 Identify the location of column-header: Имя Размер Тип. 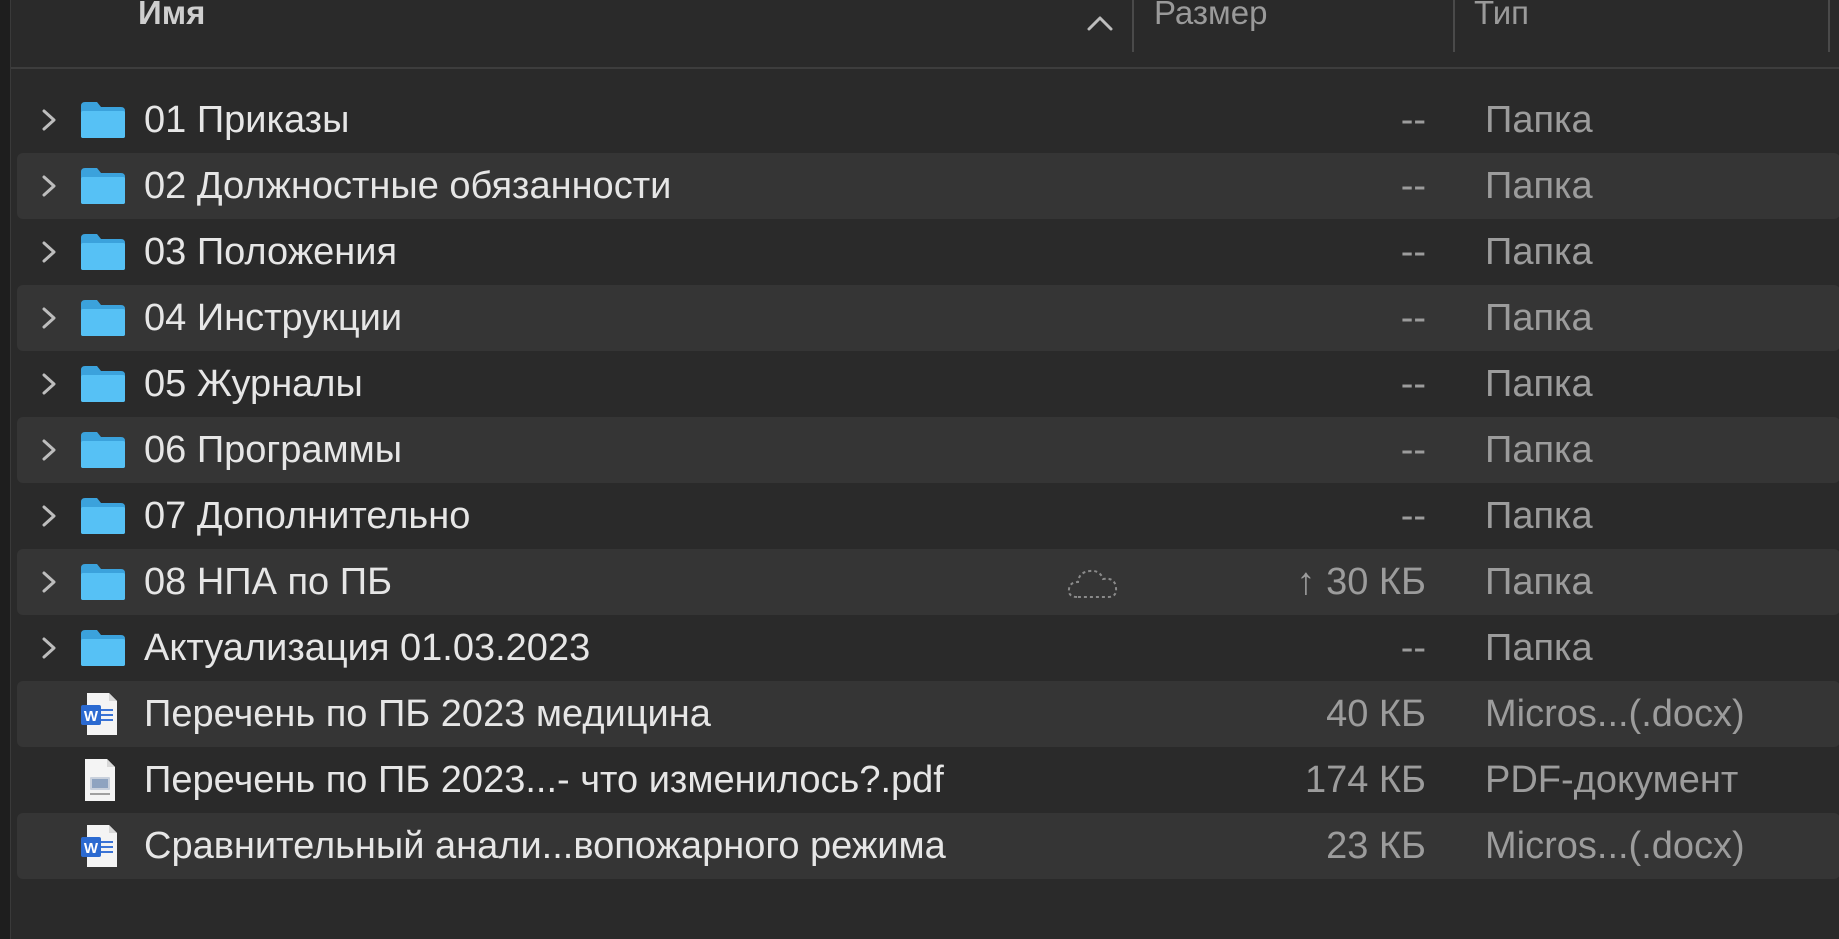
(925, 34).